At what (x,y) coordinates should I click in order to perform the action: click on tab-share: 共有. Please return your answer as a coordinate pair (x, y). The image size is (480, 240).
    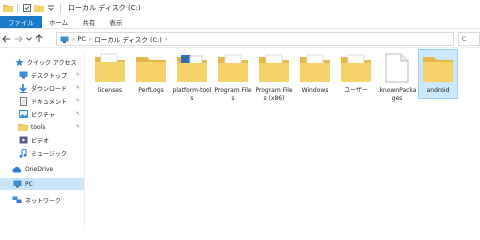
    Looking at the image, I should click on (88, 22).